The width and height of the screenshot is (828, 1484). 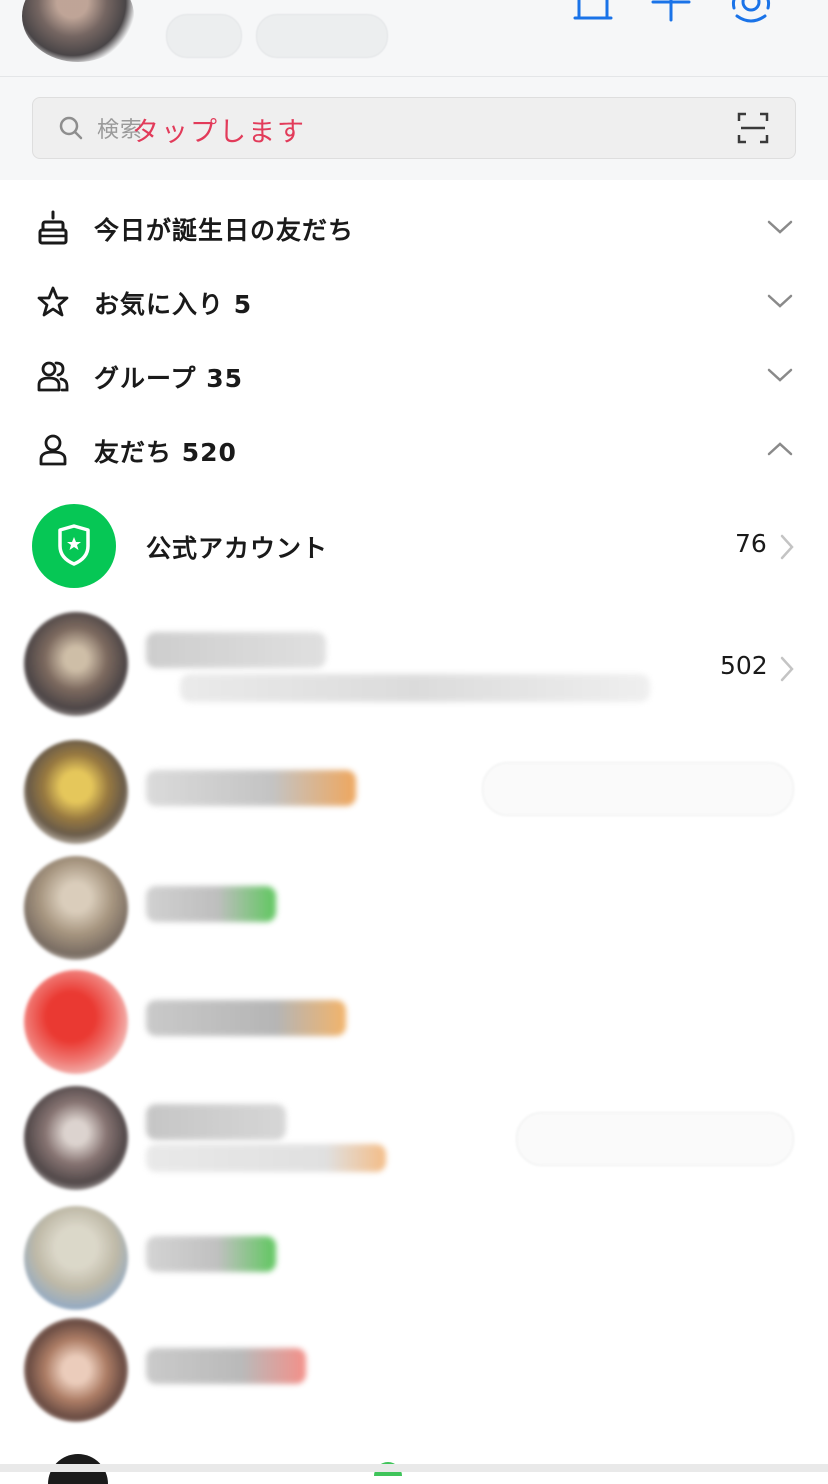 I want to click on official-accounts-row: 公式アカウント 76, so click(x=414, y=546).